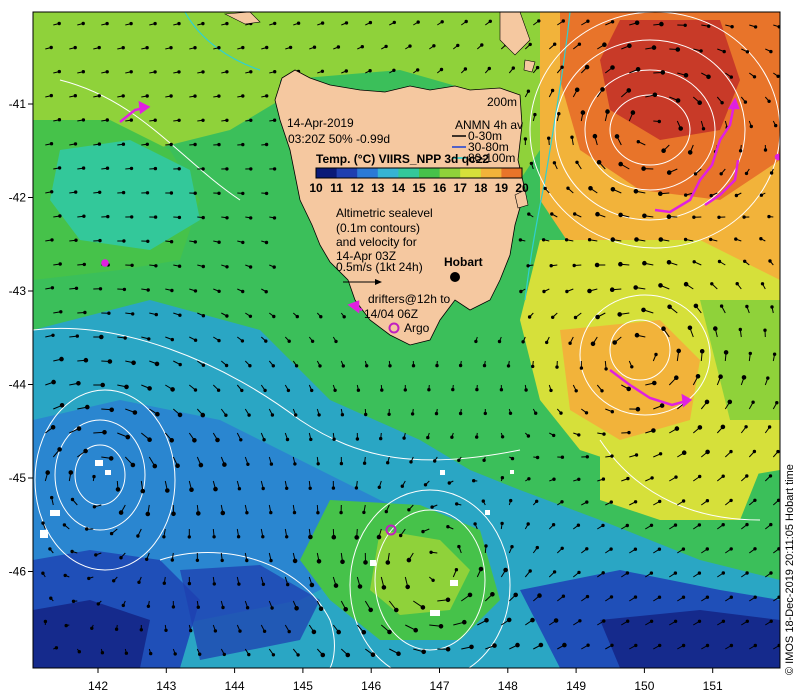 This screenshot has width=800, height=700. I want to click on colorbar-segment, so click(388, 173).